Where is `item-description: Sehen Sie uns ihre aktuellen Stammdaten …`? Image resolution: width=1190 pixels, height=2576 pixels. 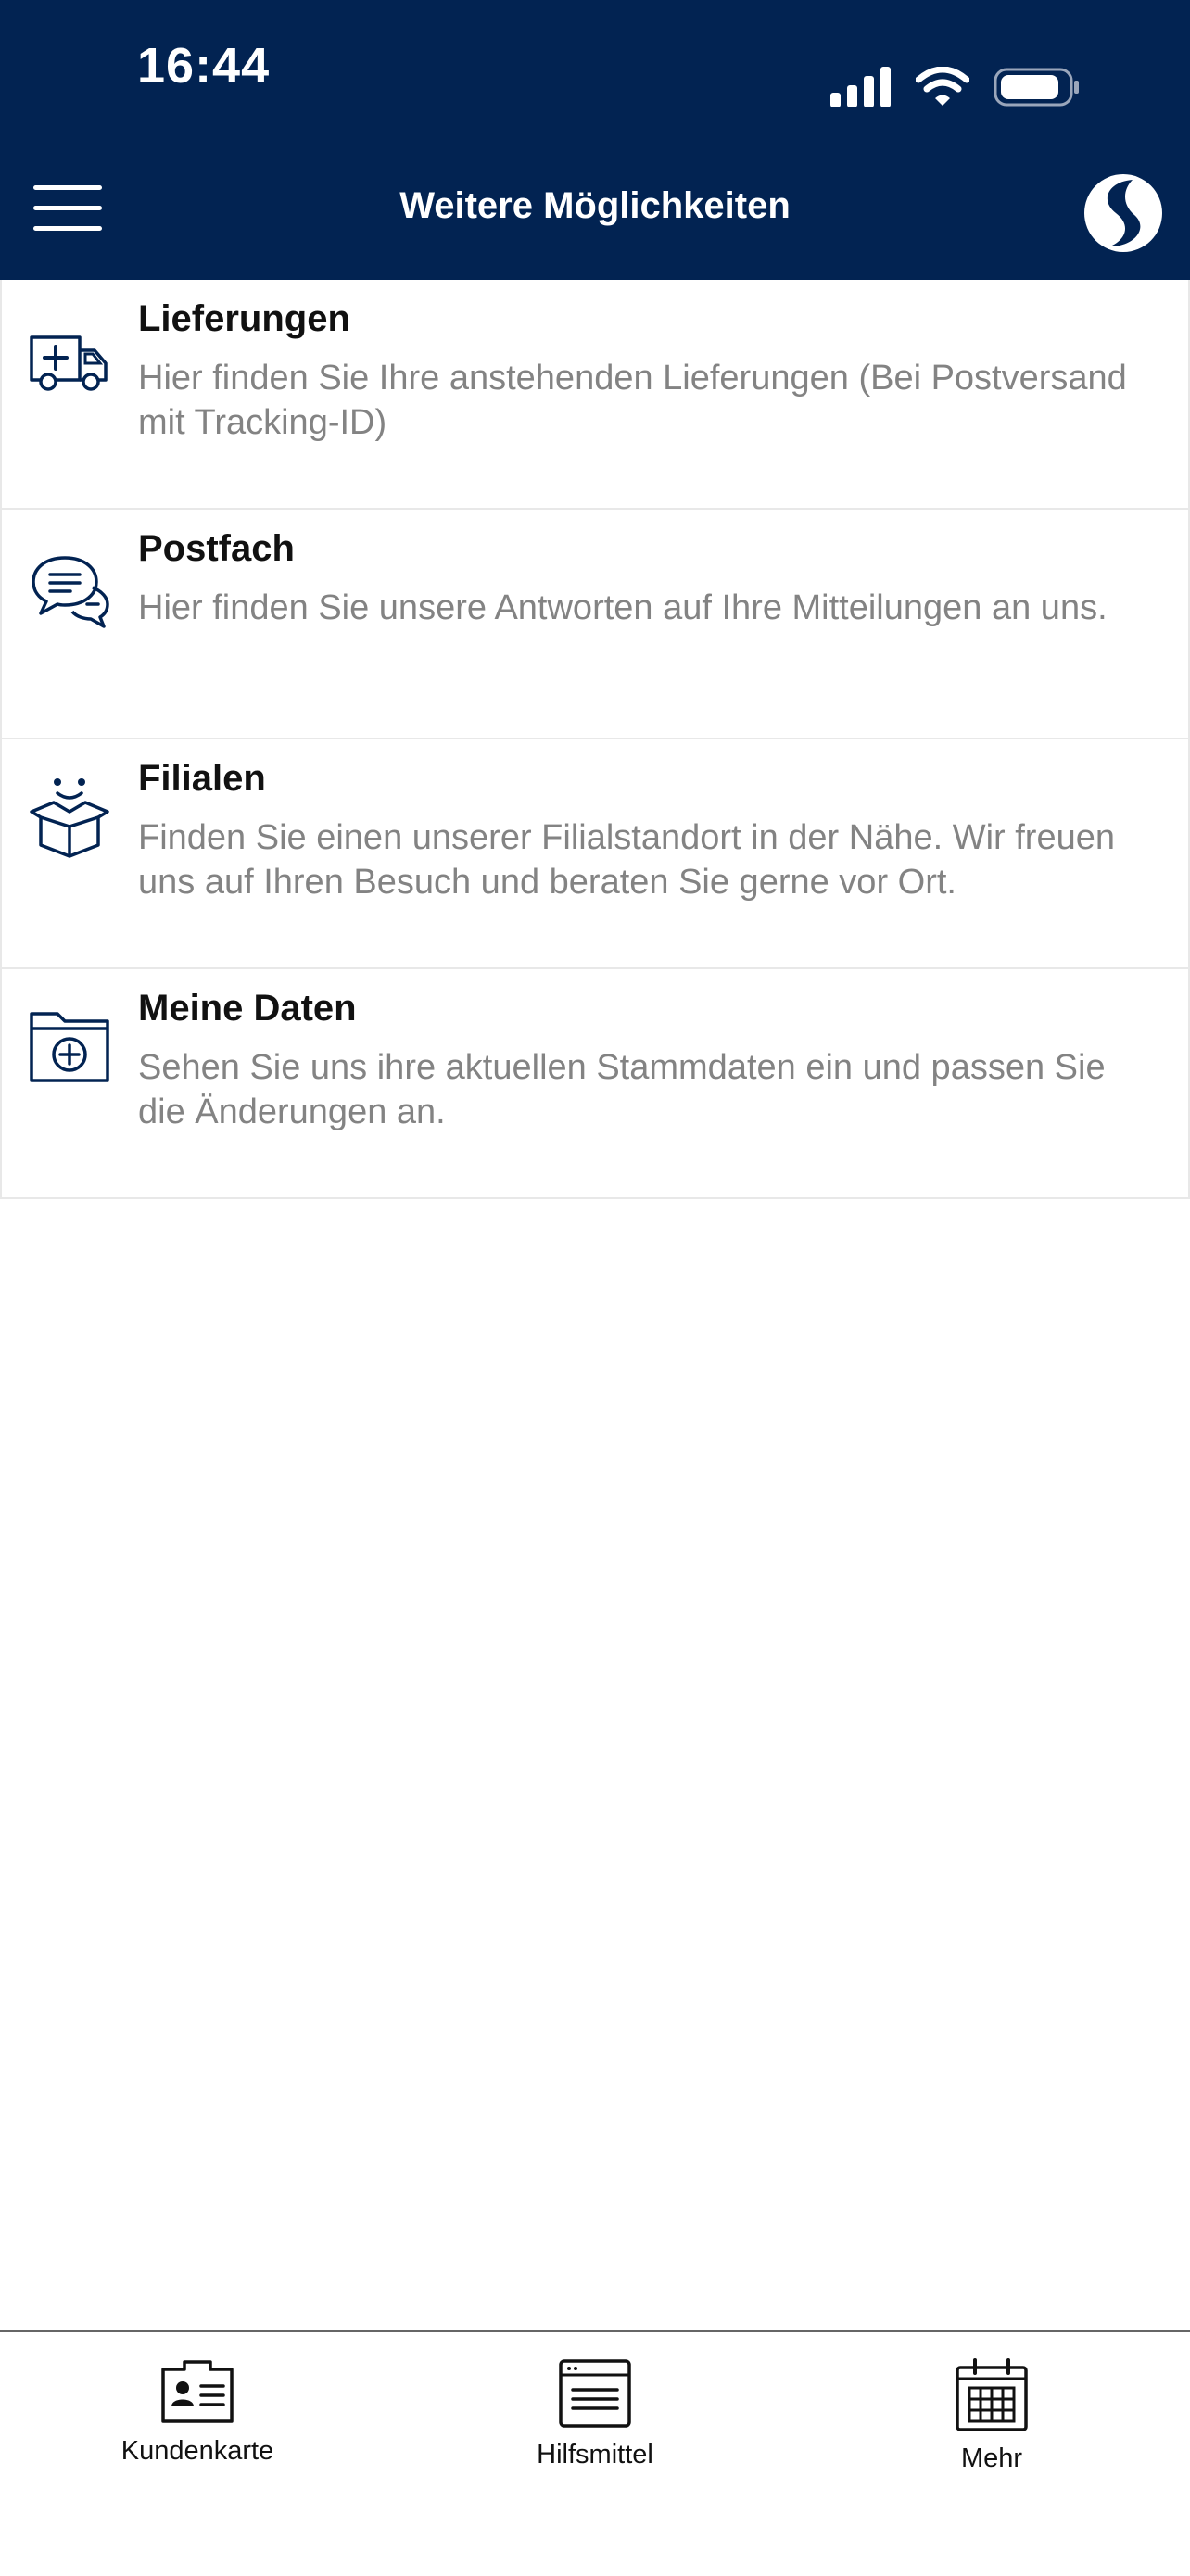
item-description: Sehen Sie uns ihre aktuellen Stammdaten … is located at coordinates (622, 1089).